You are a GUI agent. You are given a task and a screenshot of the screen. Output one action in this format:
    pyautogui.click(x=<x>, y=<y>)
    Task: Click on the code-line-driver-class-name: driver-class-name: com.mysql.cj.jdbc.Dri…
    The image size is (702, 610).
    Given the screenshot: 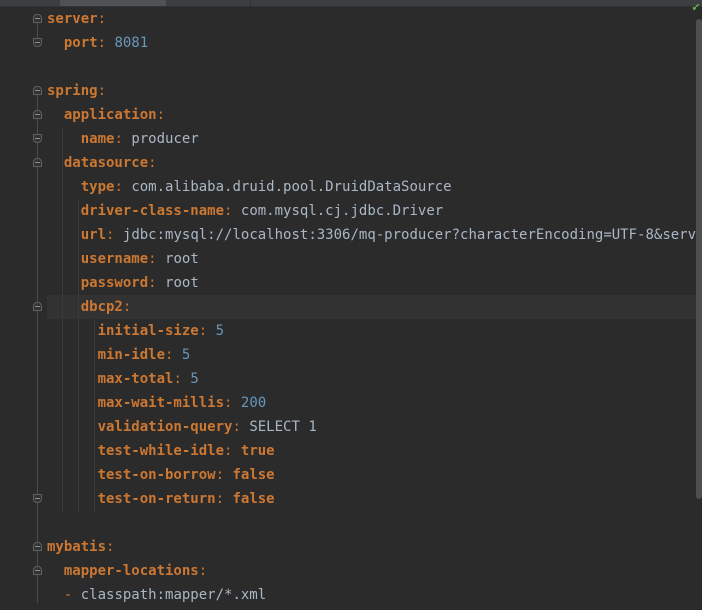 What is the action you would take?
    pyautogui.click(x=262, y=211)
    